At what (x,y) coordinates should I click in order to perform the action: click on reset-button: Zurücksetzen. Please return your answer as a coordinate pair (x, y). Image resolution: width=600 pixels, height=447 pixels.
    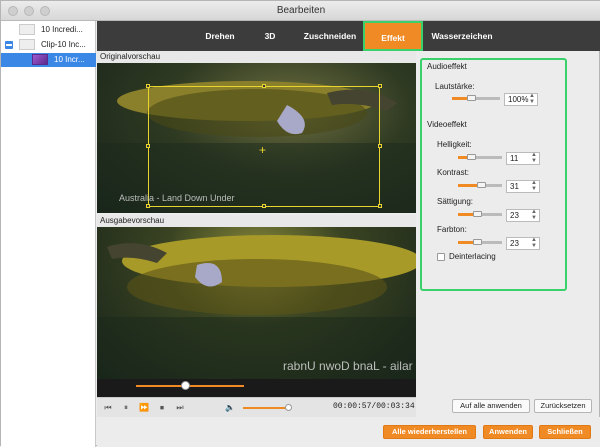
    Looking at the image, I should click on (563, 406).